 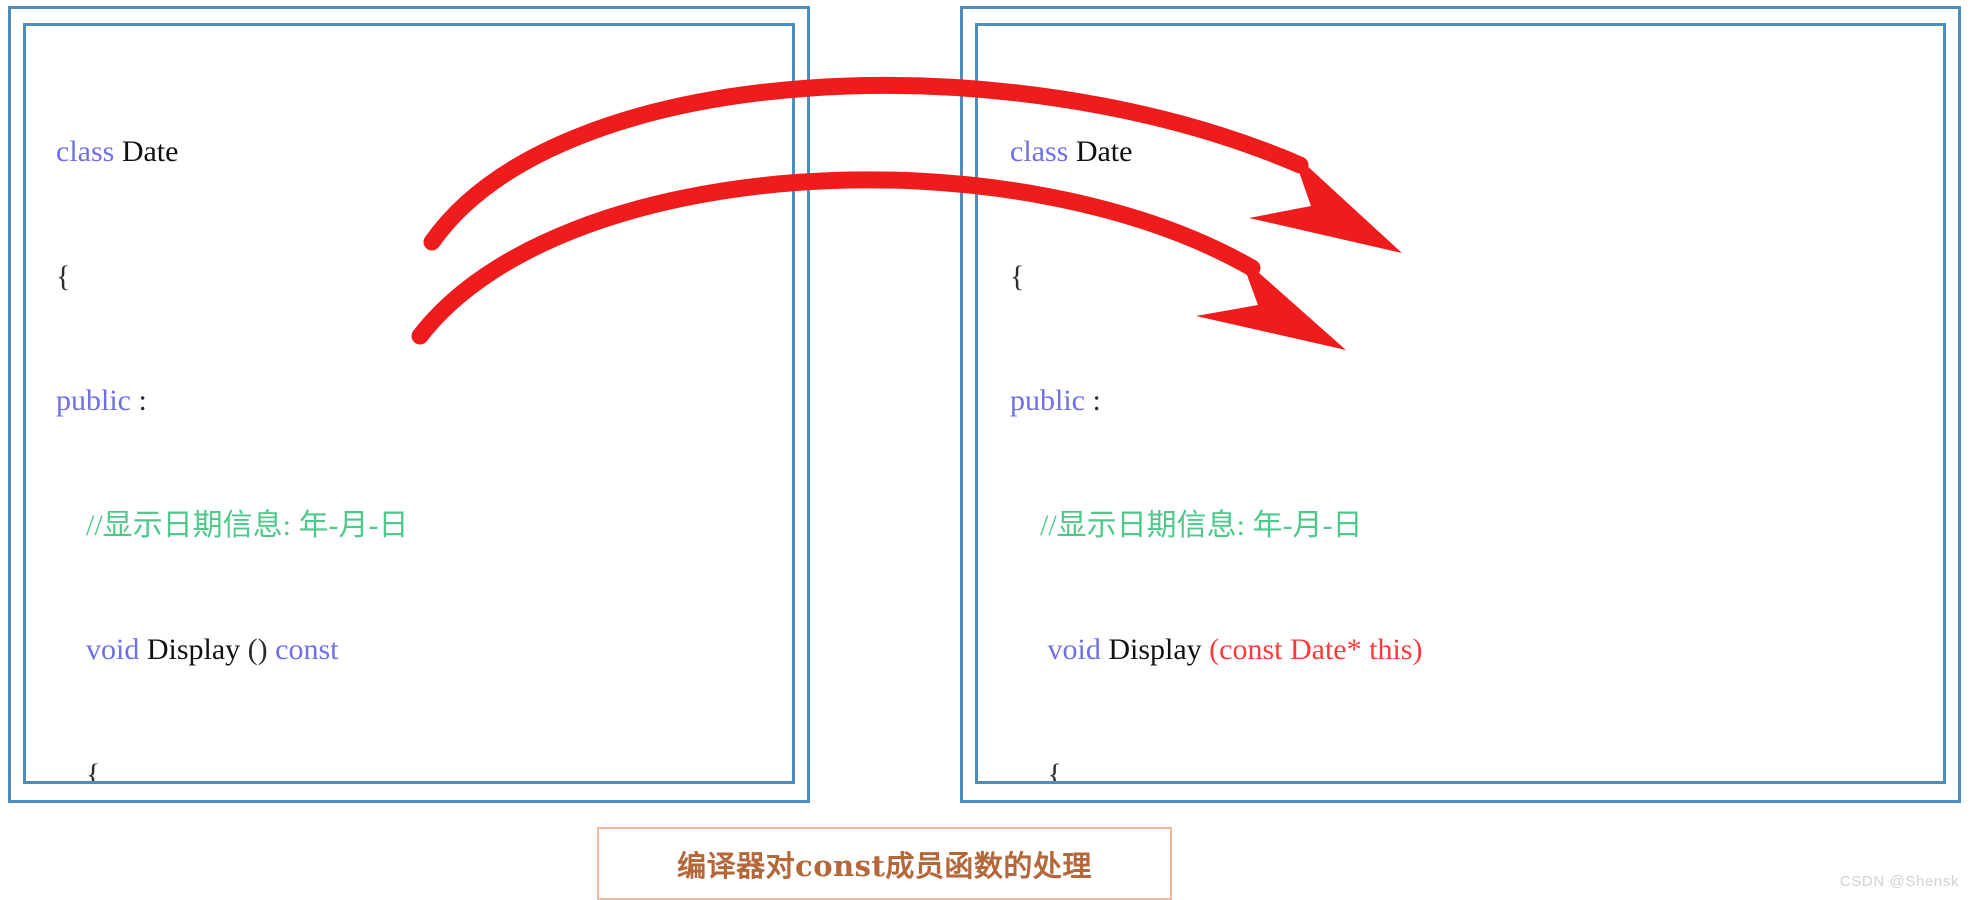 What do you see at coordinates (1899, 881) in the screenshot?
I see `watermark: CSDN @Shensk` at bounding box center [1899, 881].